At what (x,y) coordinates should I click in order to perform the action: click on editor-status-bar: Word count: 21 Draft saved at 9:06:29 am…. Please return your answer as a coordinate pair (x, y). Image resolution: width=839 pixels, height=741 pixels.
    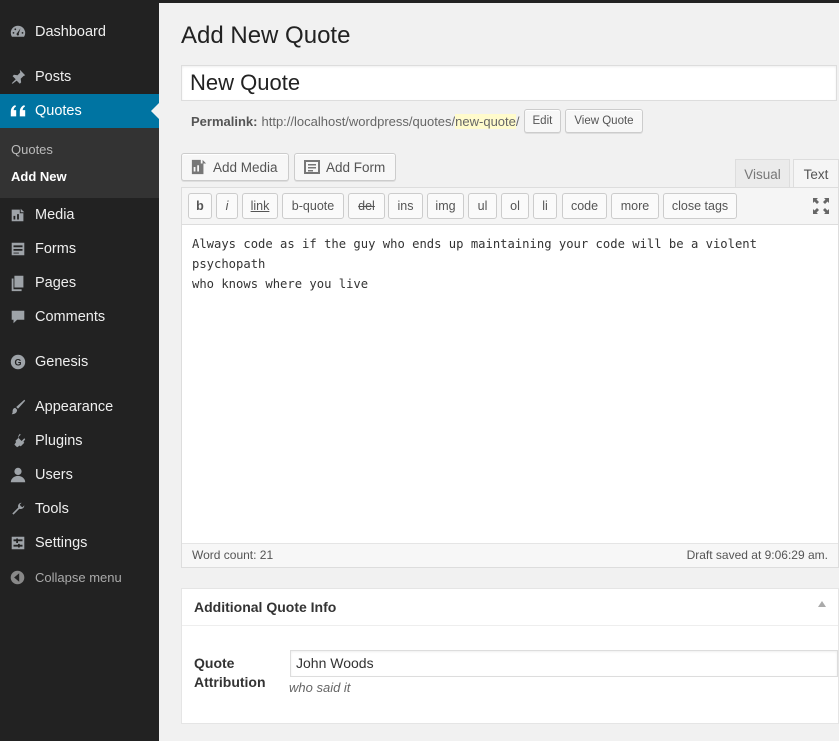
    Looking at the image, I should click on (510, 555).